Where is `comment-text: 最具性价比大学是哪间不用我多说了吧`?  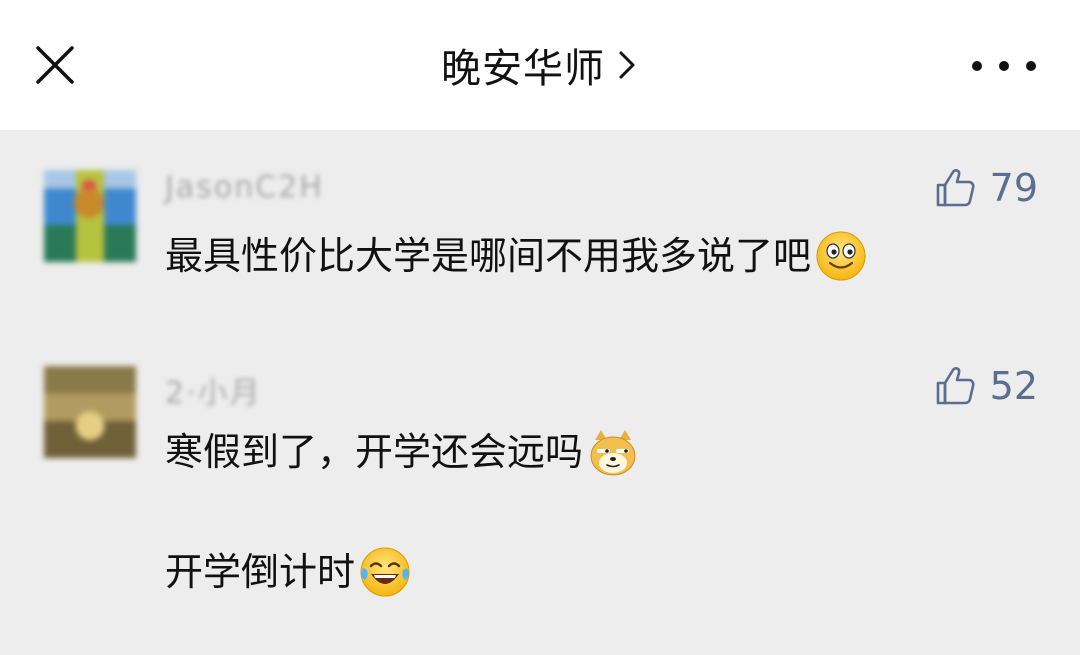 comment-text: 最具性价比大学是哪间不用我多说了吧 is located at coordinates (516, 256).